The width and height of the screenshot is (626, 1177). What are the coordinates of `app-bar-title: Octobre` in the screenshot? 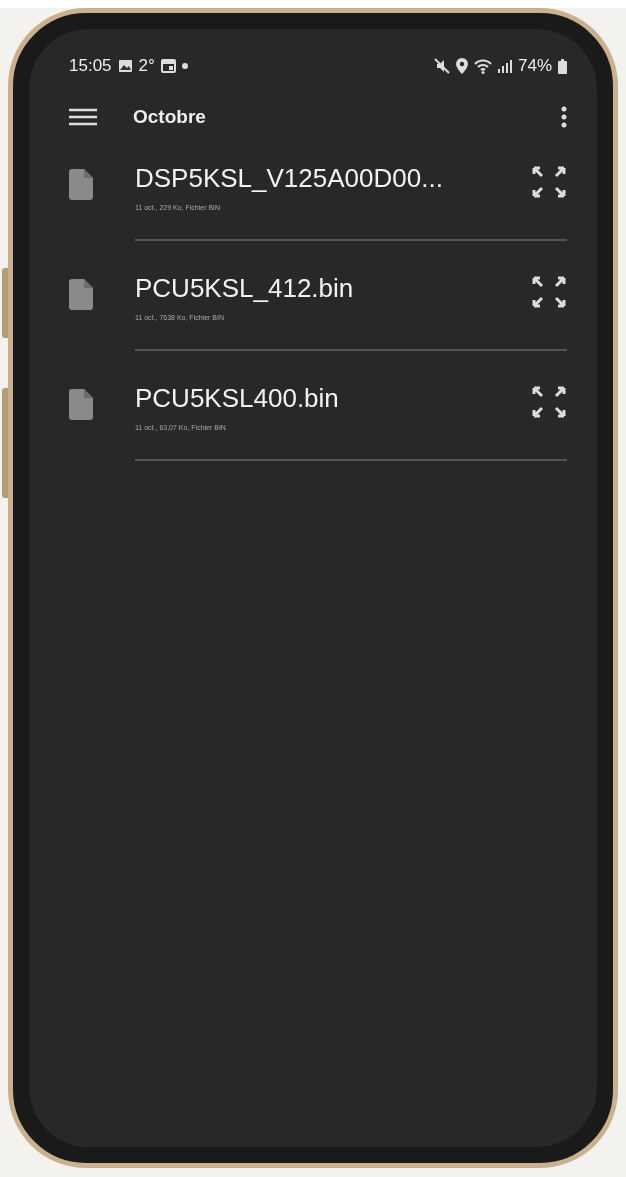 It's located at (170, 117).